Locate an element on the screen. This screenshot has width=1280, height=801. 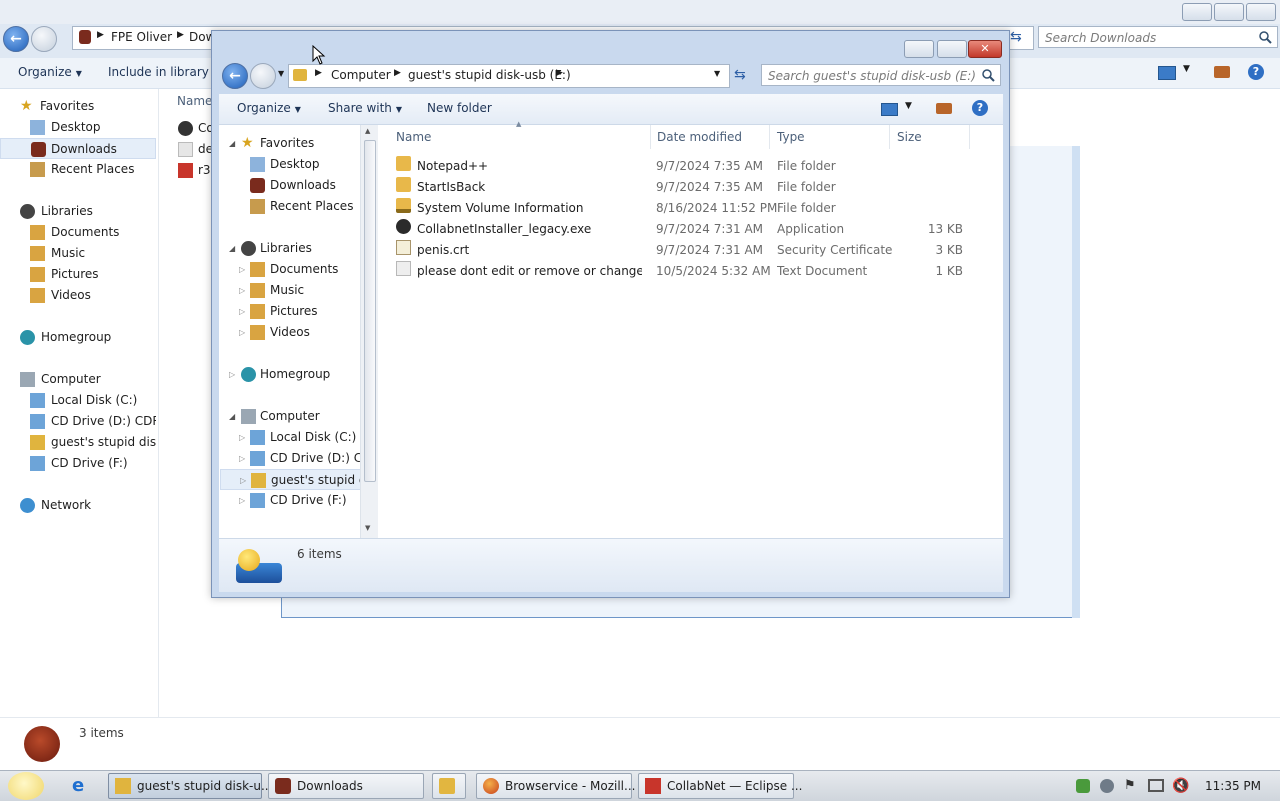
new-folder-button: New folder is located at coordinates (459, 108).